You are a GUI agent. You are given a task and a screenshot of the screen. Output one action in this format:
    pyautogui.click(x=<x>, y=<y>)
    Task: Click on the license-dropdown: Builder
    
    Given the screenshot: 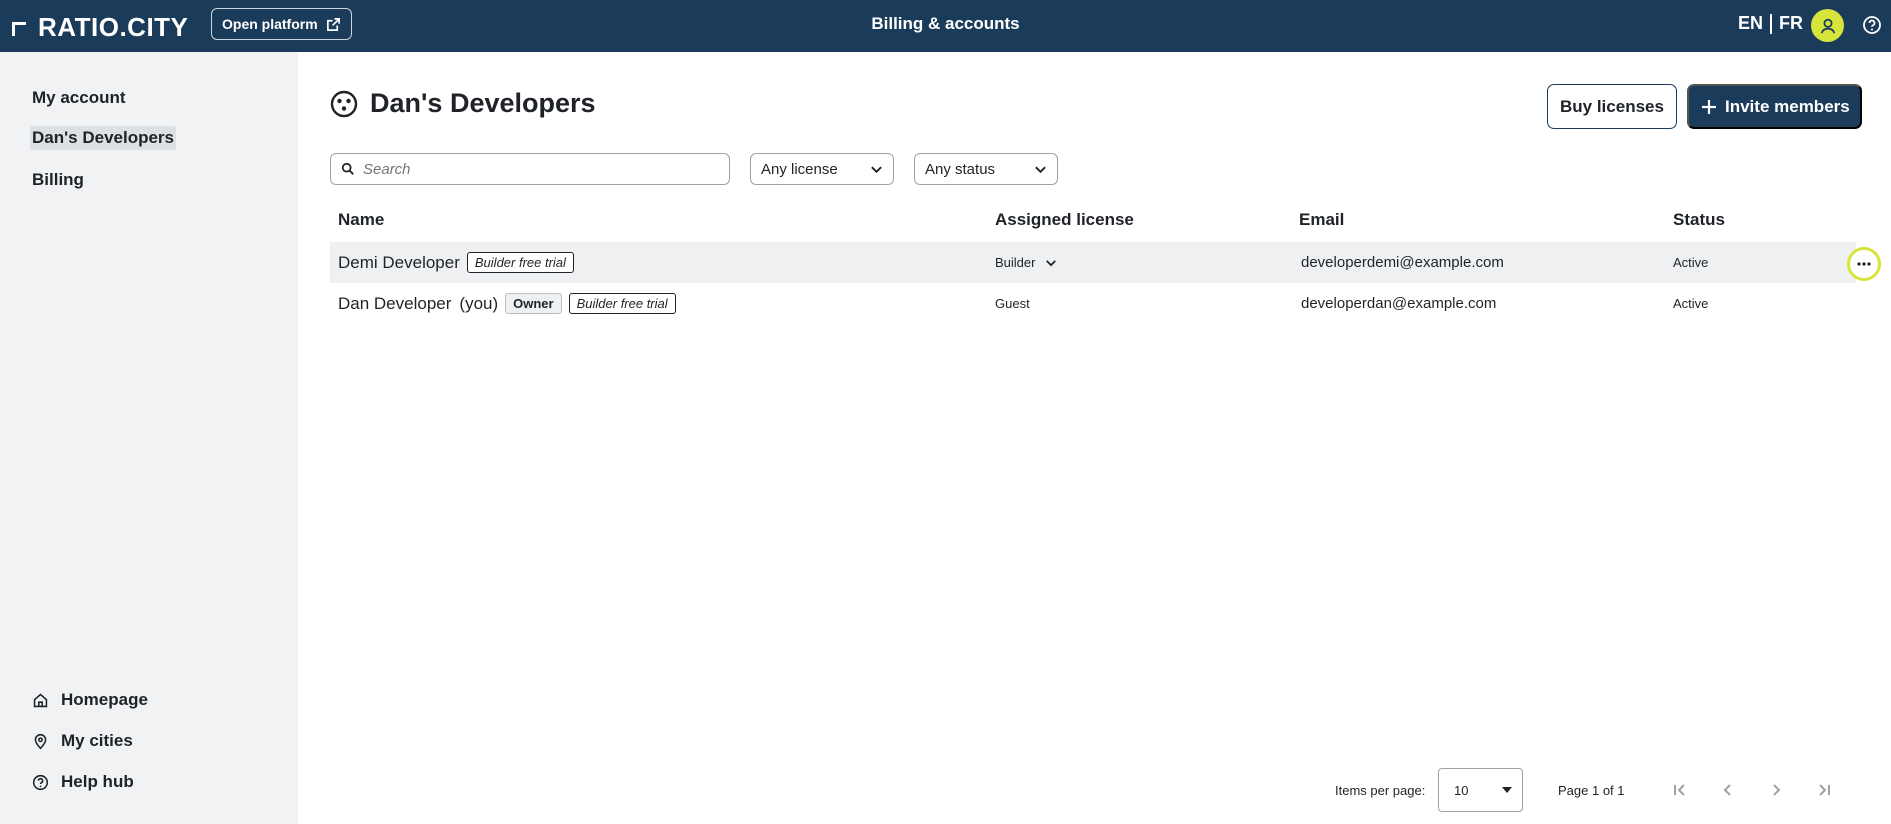 What is the action you would take?
    pyautogui.click(x=1026, y=262)
    